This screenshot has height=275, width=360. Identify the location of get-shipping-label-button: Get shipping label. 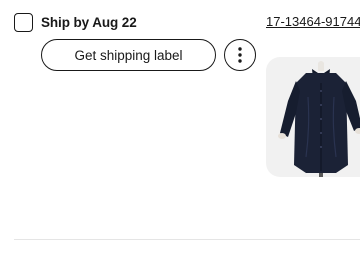
(128, 55).